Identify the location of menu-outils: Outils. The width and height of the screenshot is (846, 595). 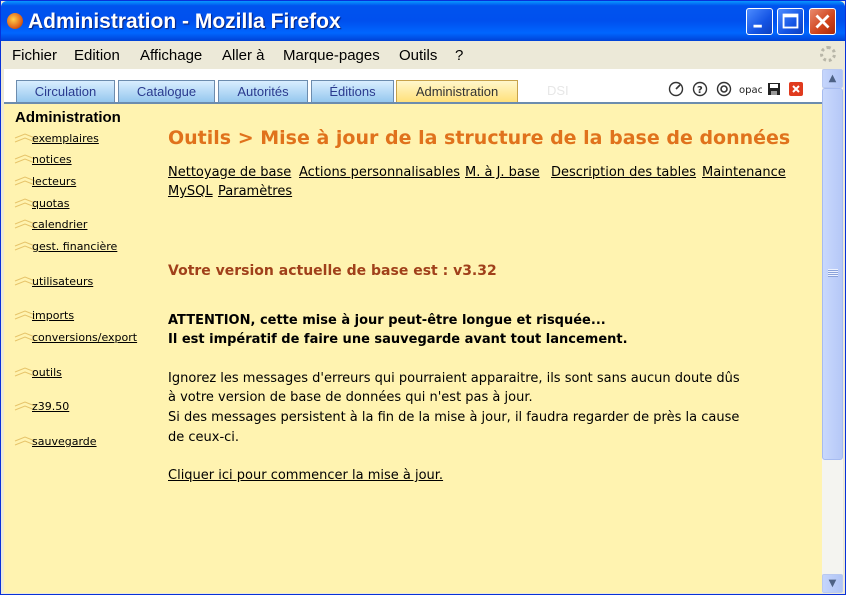
(418, 55).